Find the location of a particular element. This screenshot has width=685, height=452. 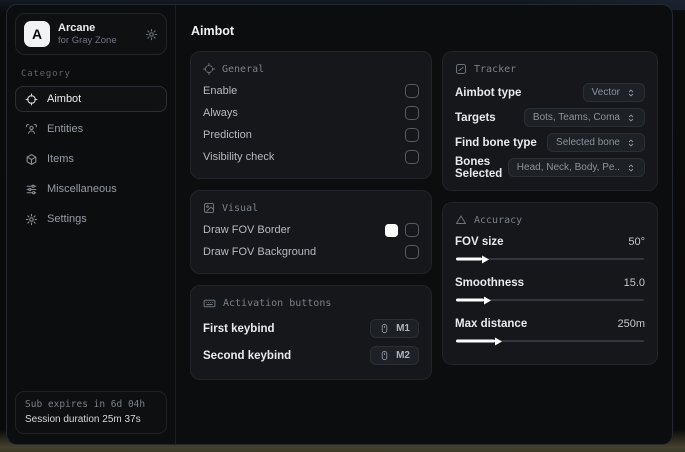

sidebar-item-items: Items is located at coordinates (91, 159).